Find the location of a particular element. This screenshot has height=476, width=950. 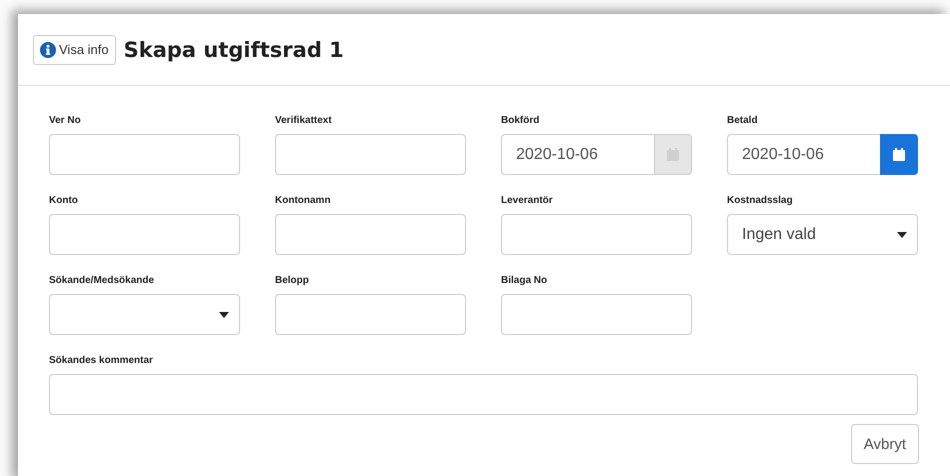

info-icon is located at coordinates (48, 50).